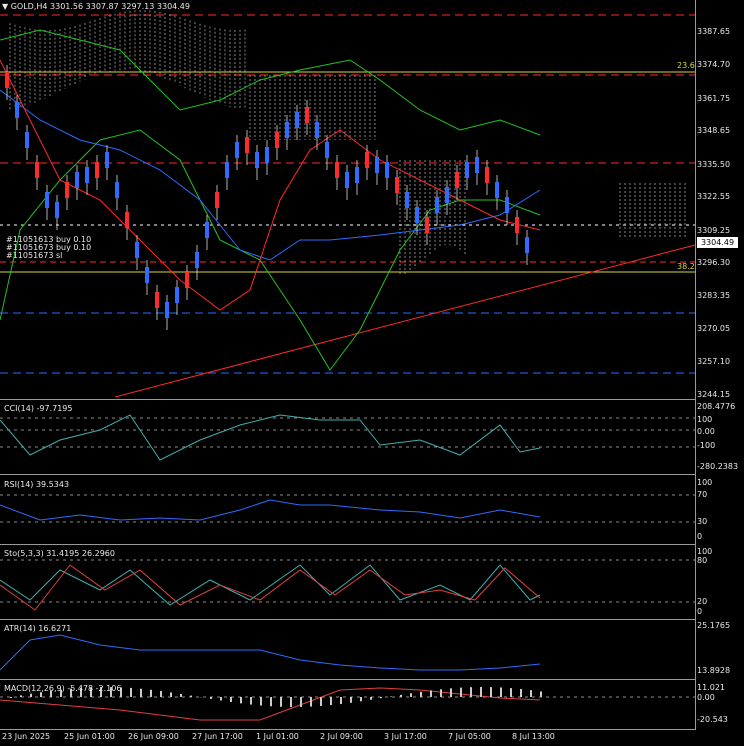 The height and width of the screenshot is (746, 744). Describe the element at coordinates (717, 242) in the screenshot. I see `current-price-box: 3304.49` at that location.